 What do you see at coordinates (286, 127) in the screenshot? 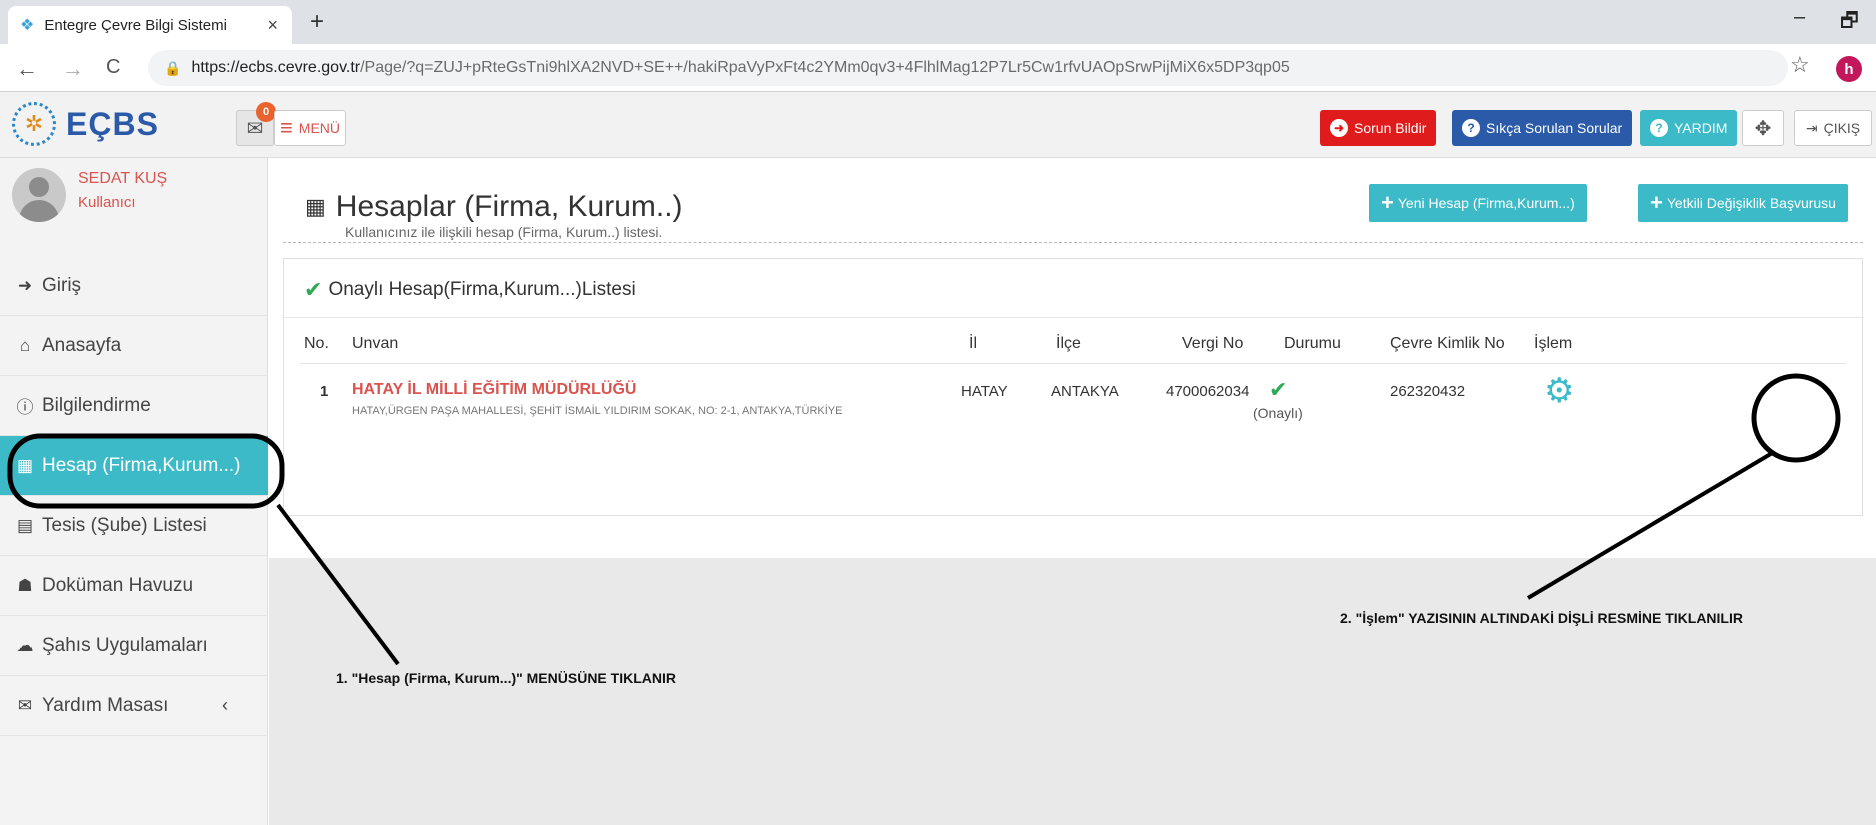
I see `hamburger-icon: ≡` at bounding box center [286, 127].